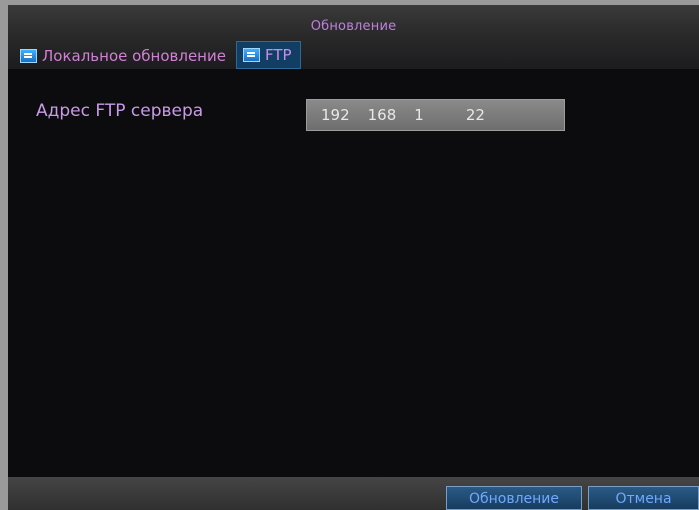 Image resolution: width=699 pixels, height=510 pixels. What do you see at coordinates (475, 115) in the screenshot?
I see `ip-octet-4: 22` at bounding box center [475, 115].